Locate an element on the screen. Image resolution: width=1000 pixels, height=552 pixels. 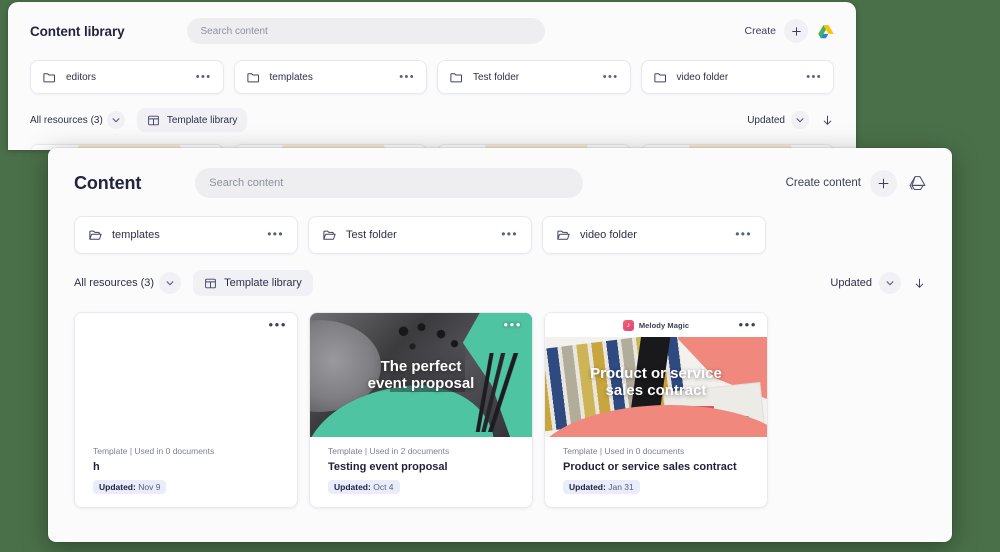
badge-value: Nov 9 is located at coordinates (149, 487).